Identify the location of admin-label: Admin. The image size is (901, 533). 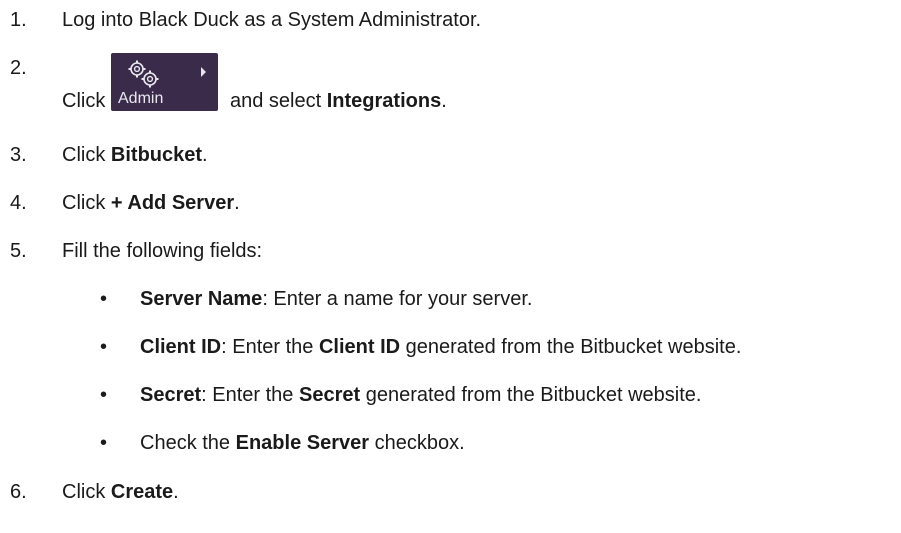
(141, 98).